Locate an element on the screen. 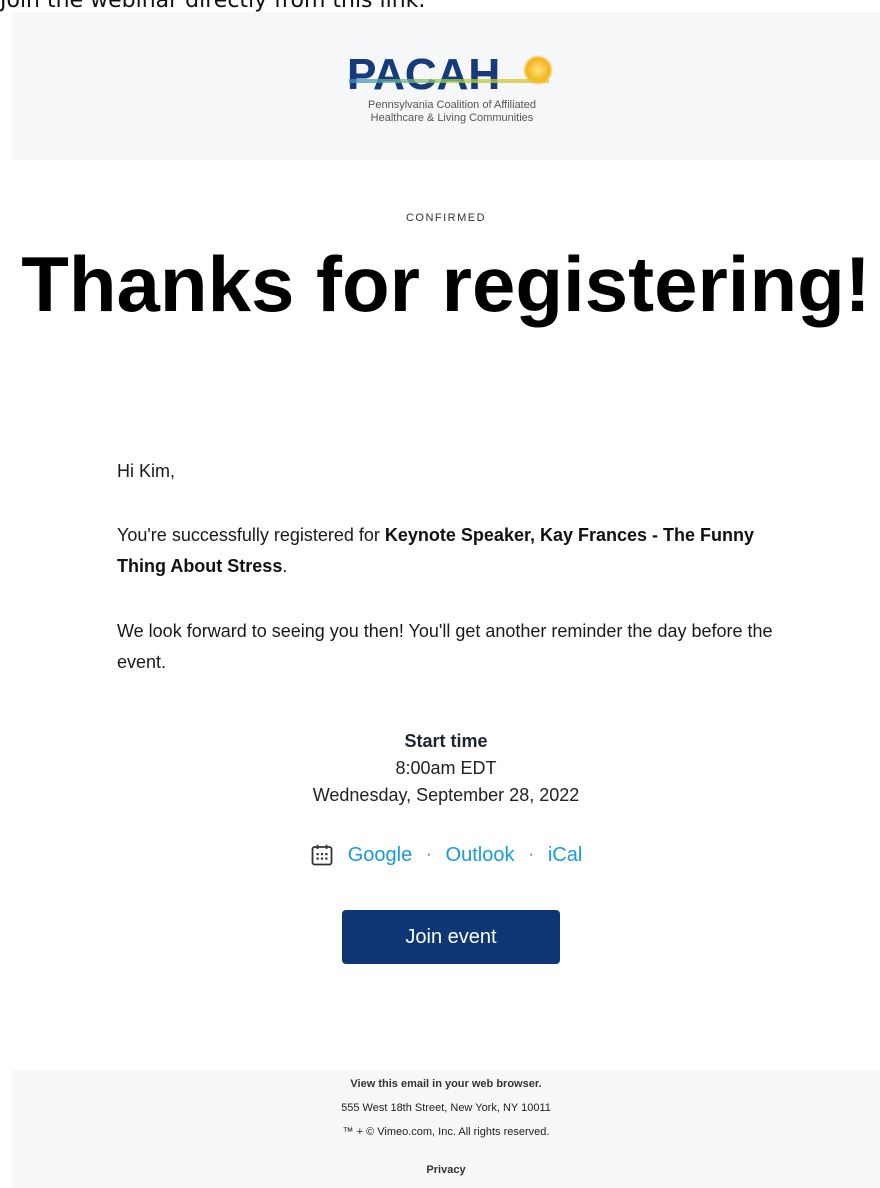 The image size is (880, 1188). registration-suffix: . is located at coordinates (285, 566).